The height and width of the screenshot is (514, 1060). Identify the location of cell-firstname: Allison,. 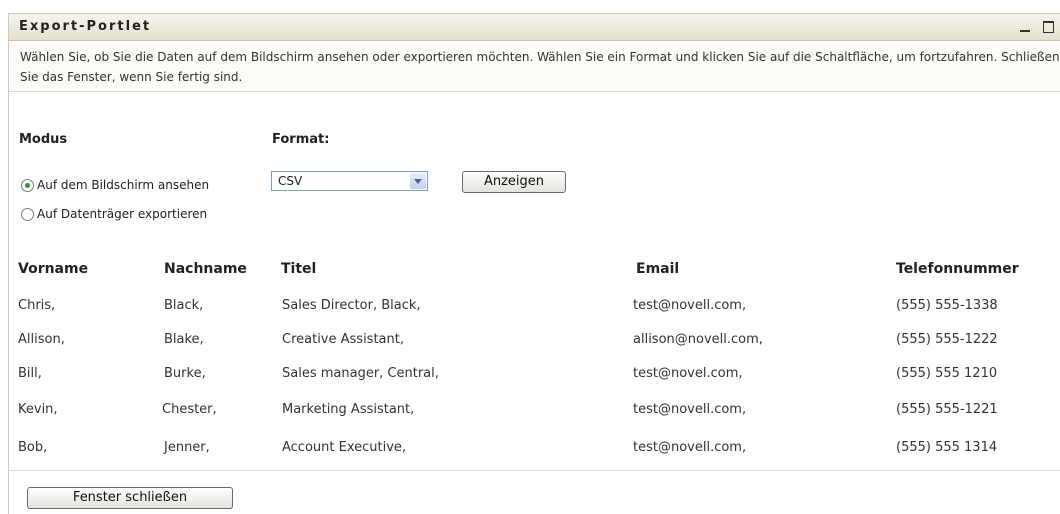
(41, 339).